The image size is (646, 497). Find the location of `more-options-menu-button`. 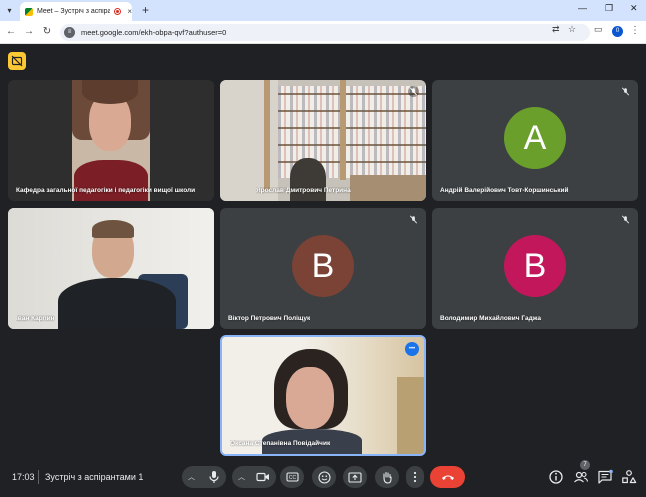

more-options-menu-button is located at coordinates (415, 477).